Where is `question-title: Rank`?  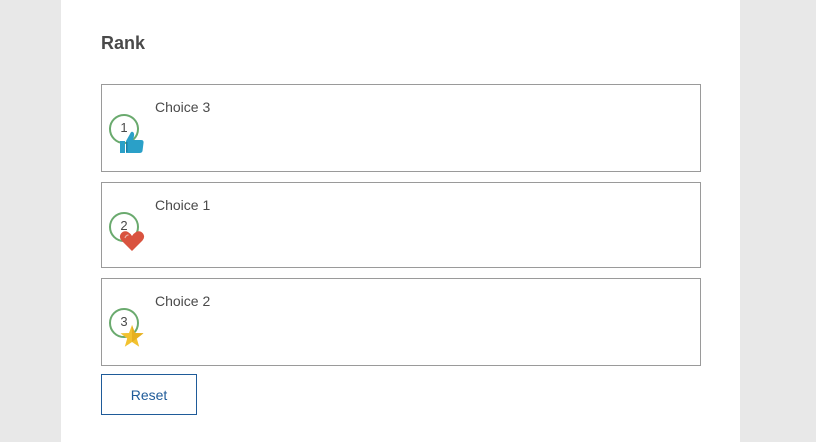
question-title: Rank is located at coordinates (123, 43).